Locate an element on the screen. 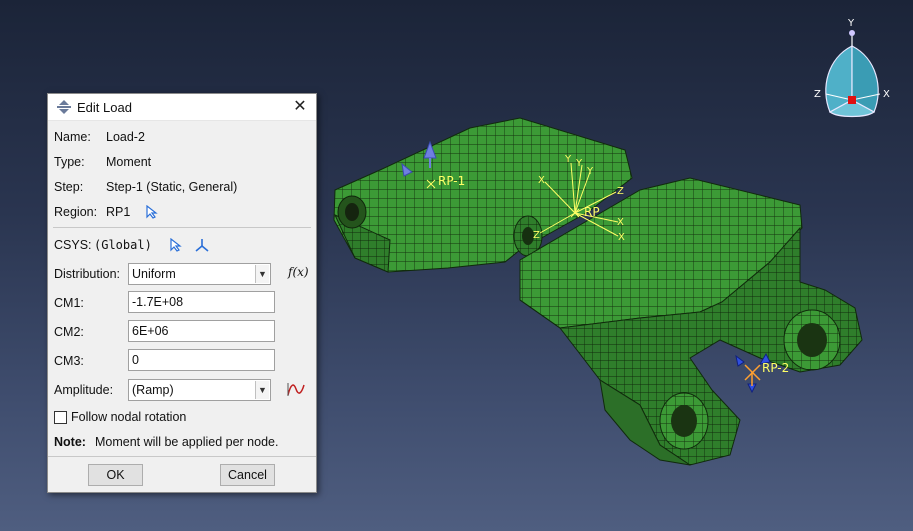 This screenshot has height=531, width=913. csys-value: (Global) is located at coordinates (123, 245).